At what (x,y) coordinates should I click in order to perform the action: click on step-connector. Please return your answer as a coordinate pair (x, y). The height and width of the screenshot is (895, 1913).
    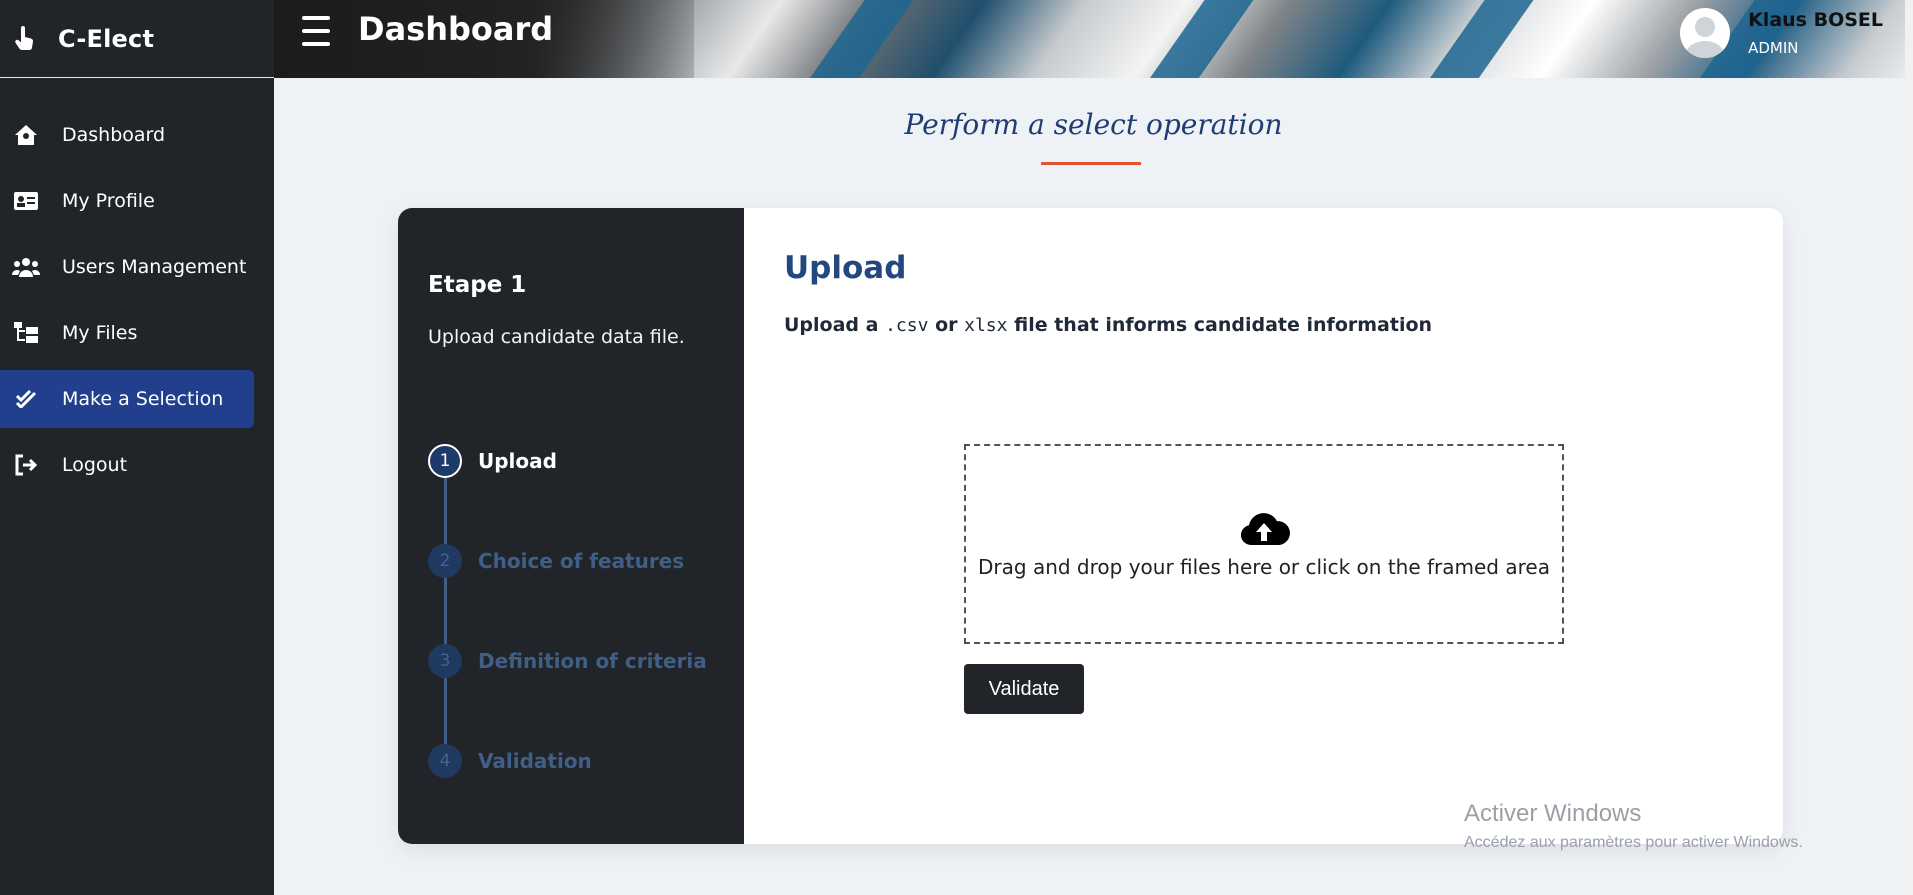
    Looking at the image, I should click on (445, 628).